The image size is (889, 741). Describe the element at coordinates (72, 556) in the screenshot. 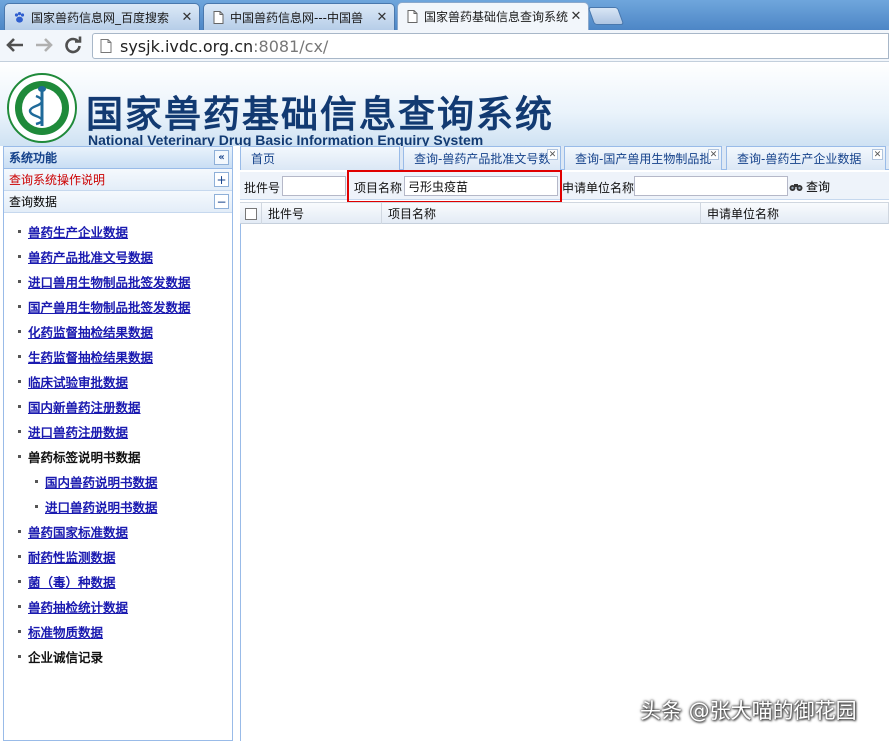

I see `sidebar-item-label: 耐药性监测数据` at that location.